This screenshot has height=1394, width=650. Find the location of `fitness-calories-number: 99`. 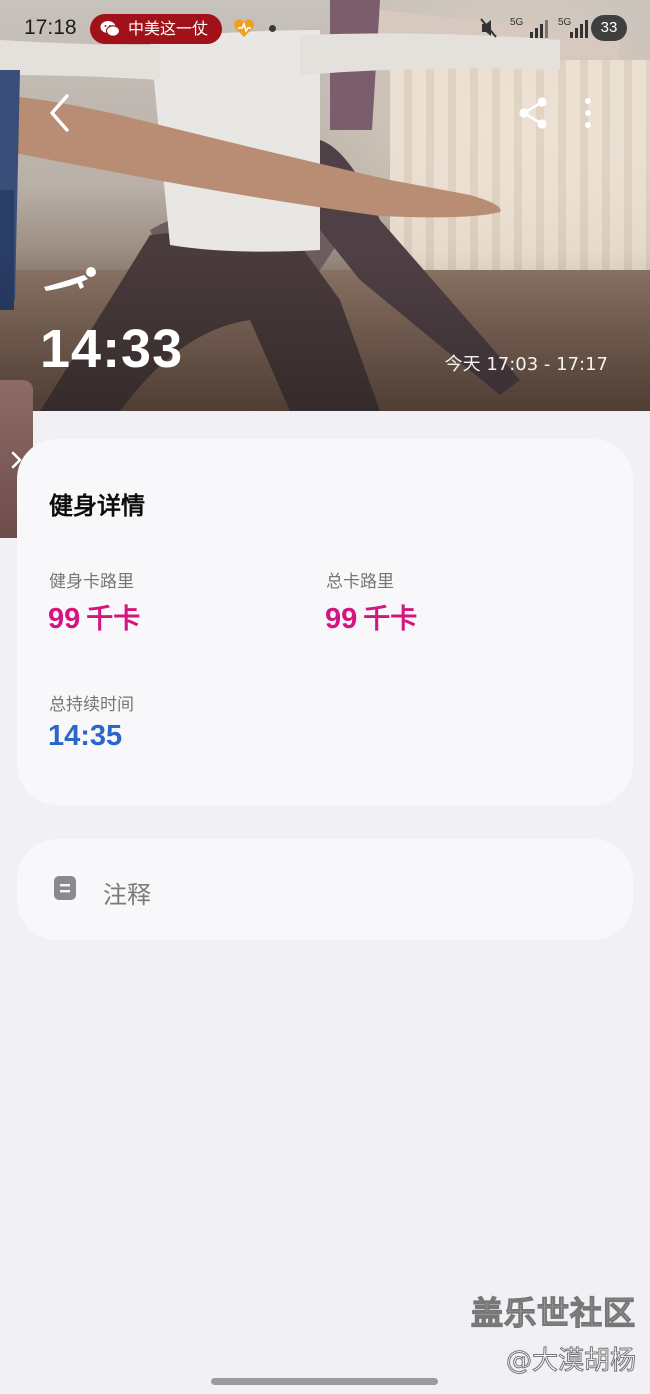

fitness-calories-number: 99 is located at coordinates (64, 619).